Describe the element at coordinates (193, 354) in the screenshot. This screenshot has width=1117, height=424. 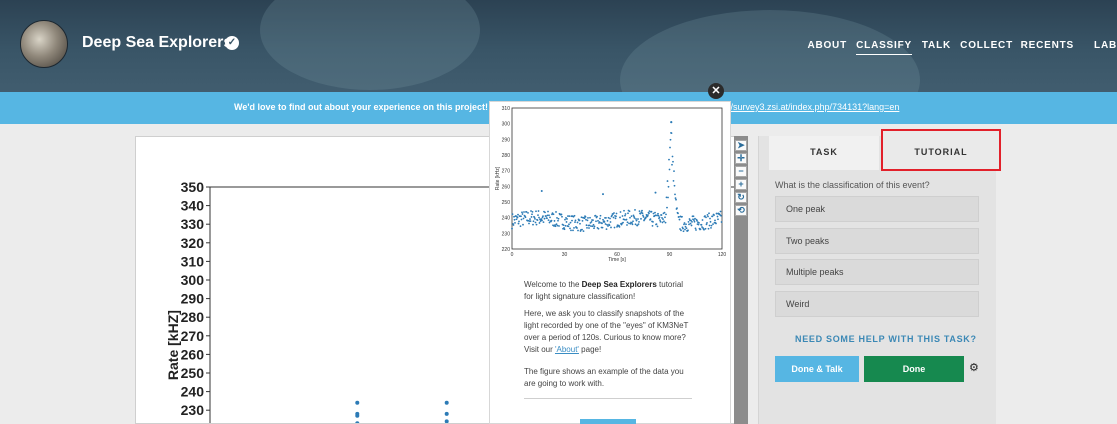
I see `y-tick-label: 260` at that location.